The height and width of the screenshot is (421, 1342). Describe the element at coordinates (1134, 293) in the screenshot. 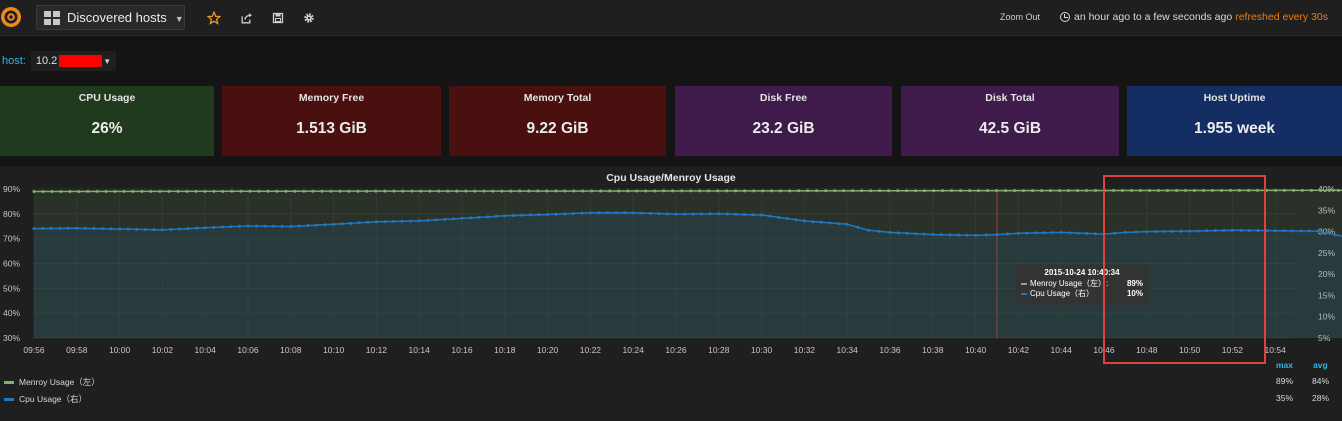

I see `tooltip-series-value: 10%` at that location.